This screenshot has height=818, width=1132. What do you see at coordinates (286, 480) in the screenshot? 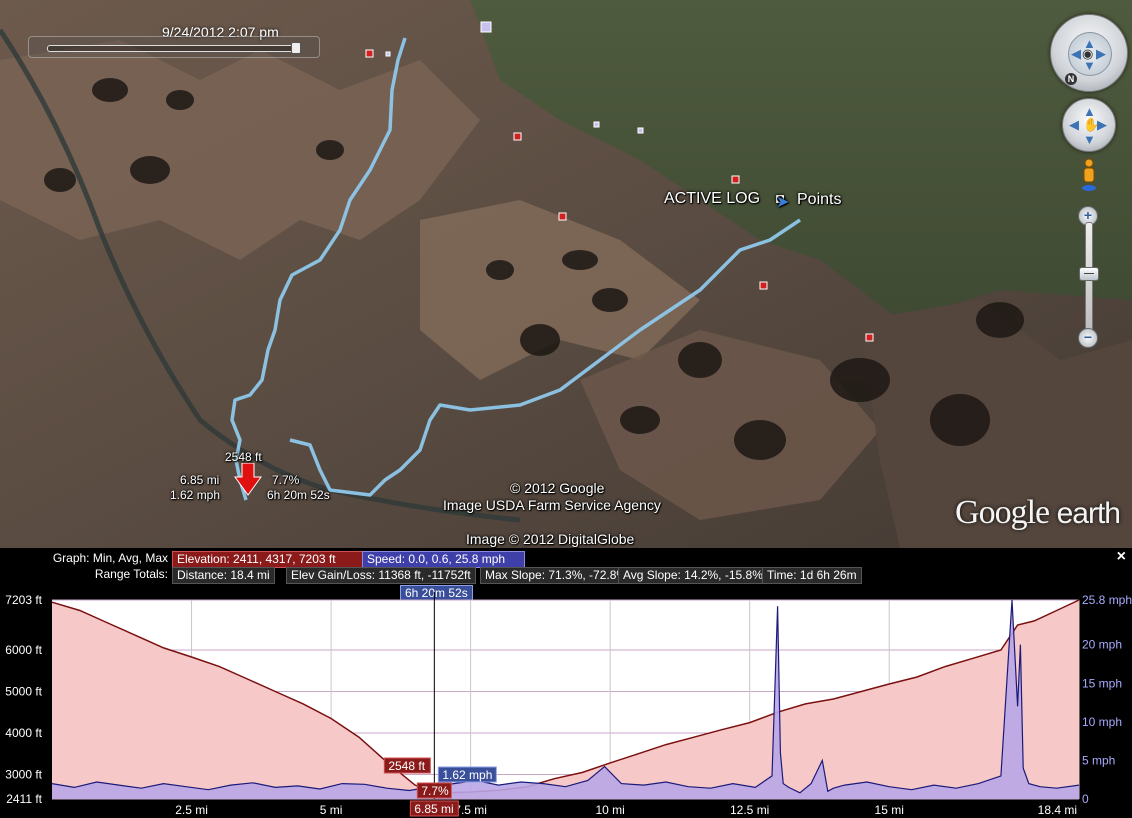
I see `cursor-slope-label: 7.7%` at bounding box center [286, 480].